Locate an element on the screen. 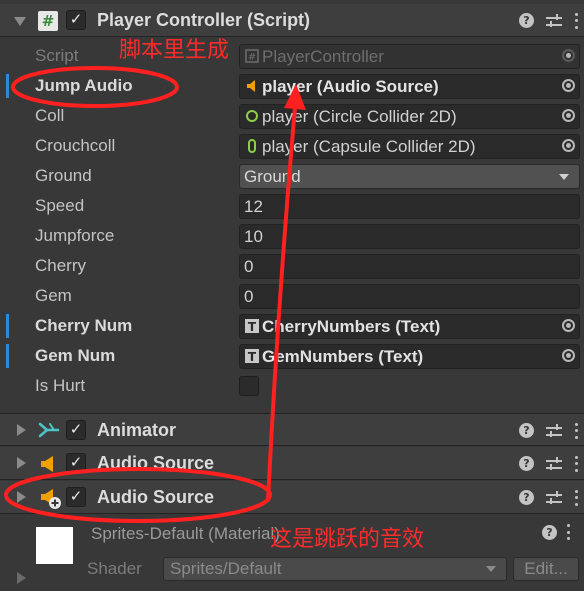 This screenshot has height=591, width=584. coll-field: player (Circle Collider 2D) is located at coordinates (409, 116).